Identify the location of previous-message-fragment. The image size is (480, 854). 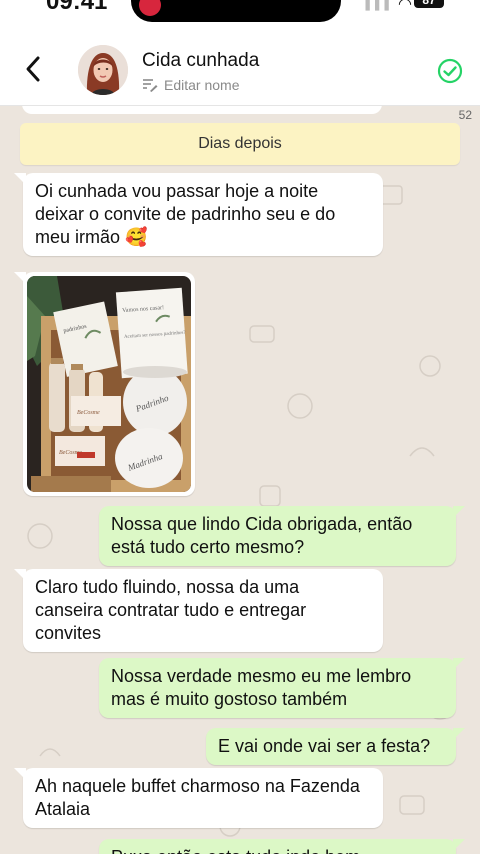
(202, 110).